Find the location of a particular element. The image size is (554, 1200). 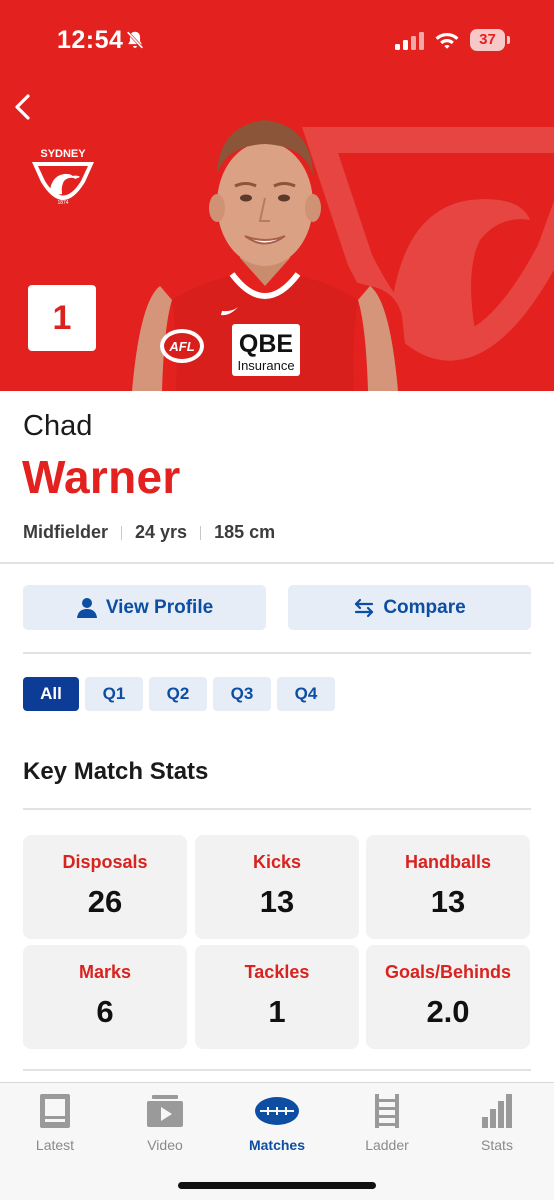

quarter-tabs: All Q1 Q2 Q3 Q4 is located at coordinates (179, 694).